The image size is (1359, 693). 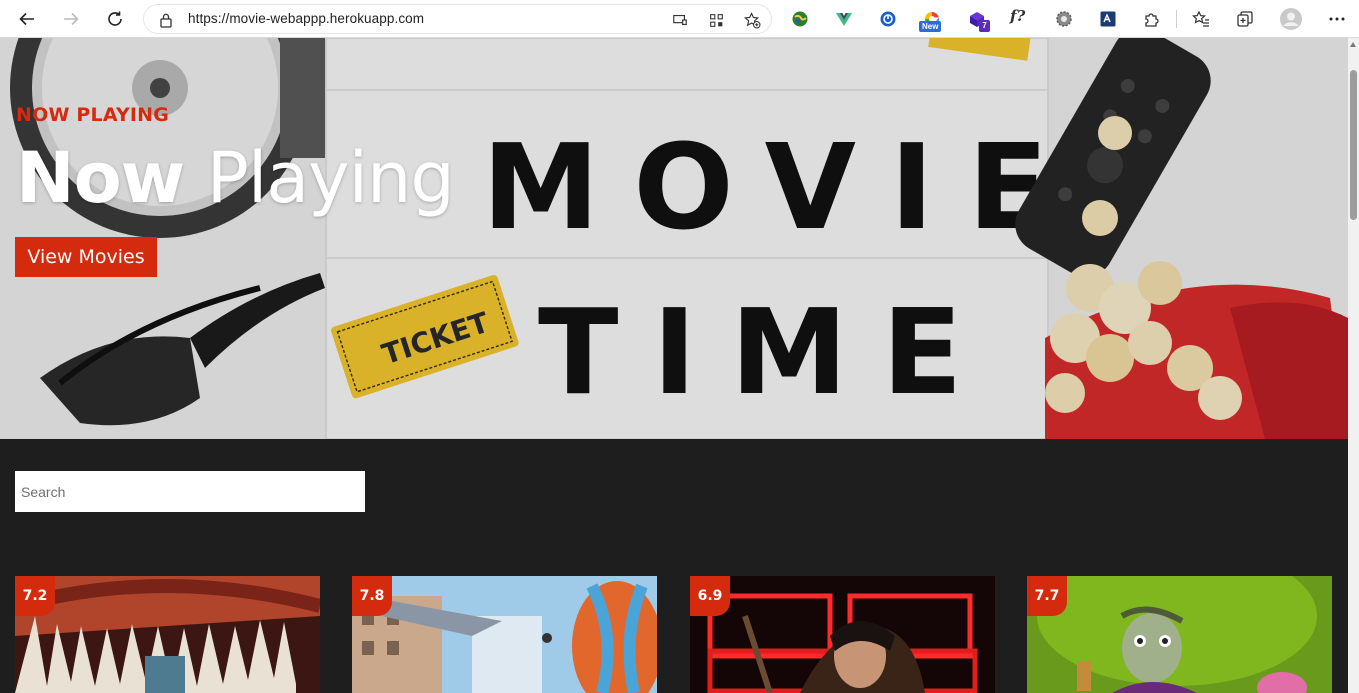 What do you see at coordinates (710, 596) in the screenshot?
I see `rating-badge: 6.9` at bounding box center [710, 596].